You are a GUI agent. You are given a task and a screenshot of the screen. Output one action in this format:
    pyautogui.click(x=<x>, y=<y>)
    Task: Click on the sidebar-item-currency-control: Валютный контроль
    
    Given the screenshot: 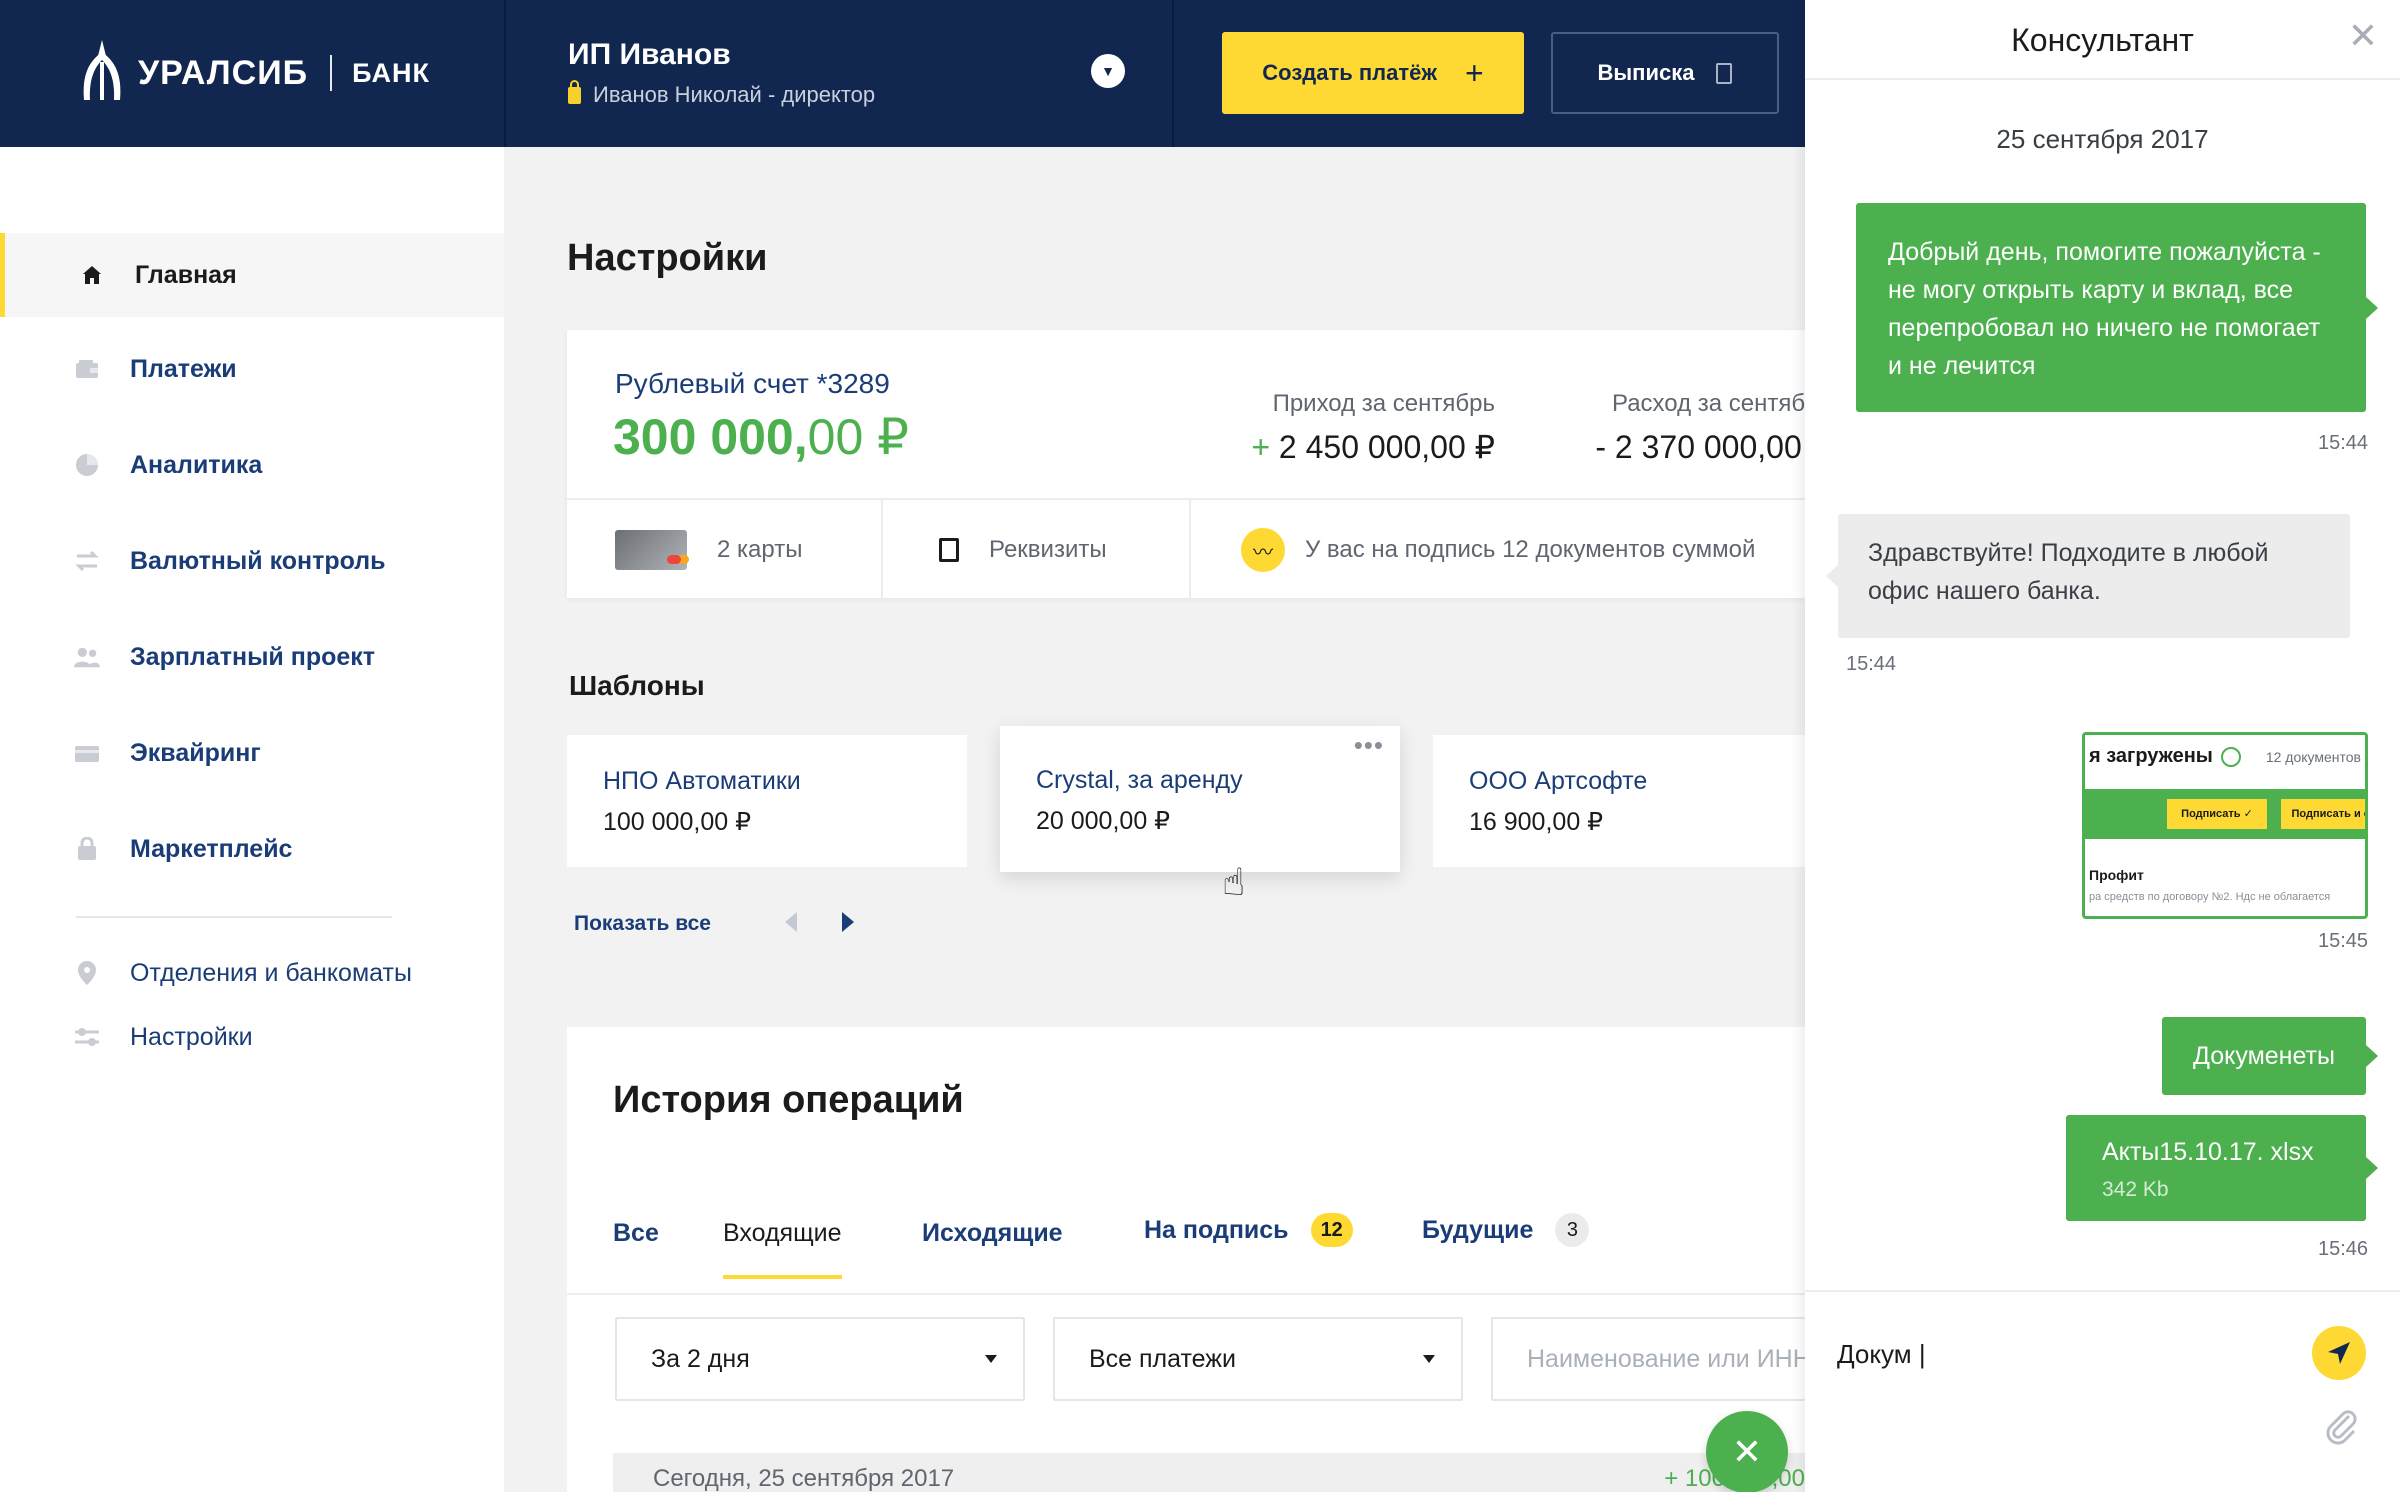 What is the action you would take?
    pyautogui.click(x=252, y=561)
    